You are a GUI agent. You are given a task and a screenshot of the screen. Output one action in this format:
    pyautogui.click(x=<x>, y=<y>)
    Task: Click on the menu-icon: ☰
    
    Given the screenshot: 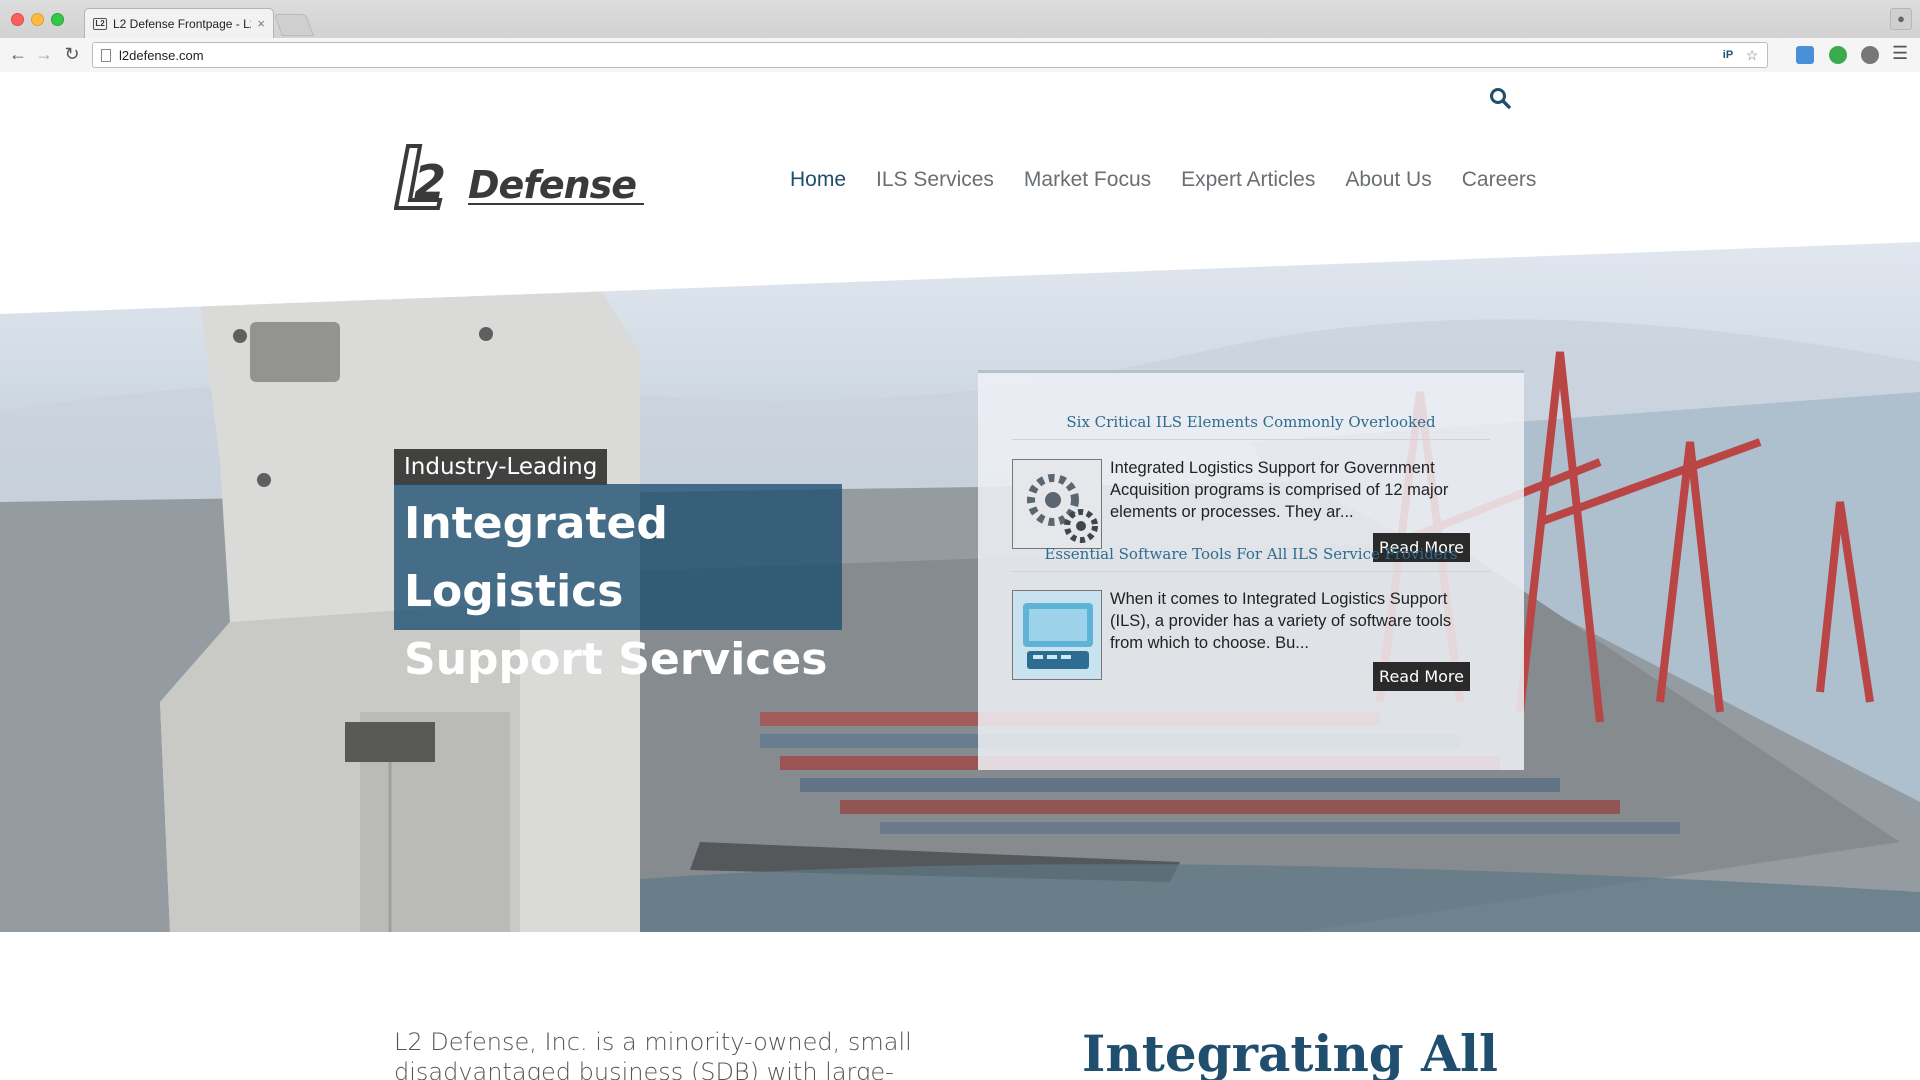 What is the action you would take?
    pyautogui.click(x=1900, y=53)
    